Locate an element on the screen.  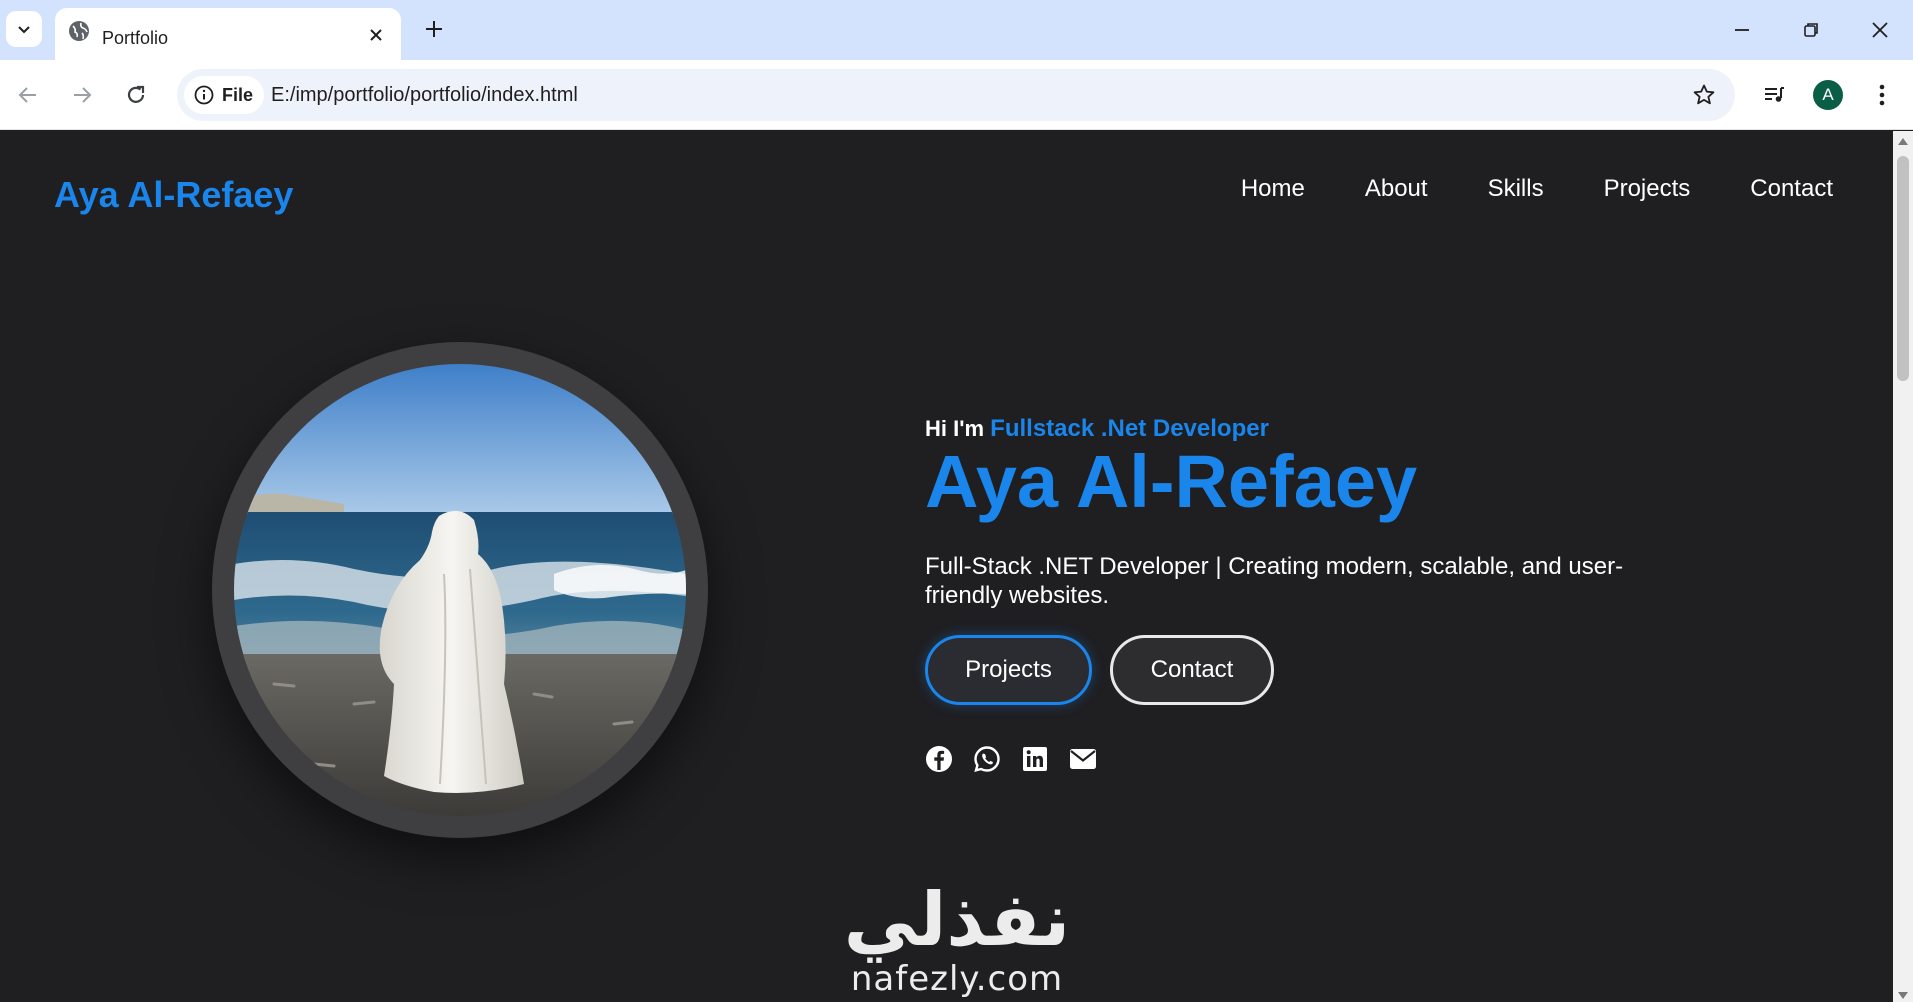
profile-photo-frame is located at coordinates (460, 590).